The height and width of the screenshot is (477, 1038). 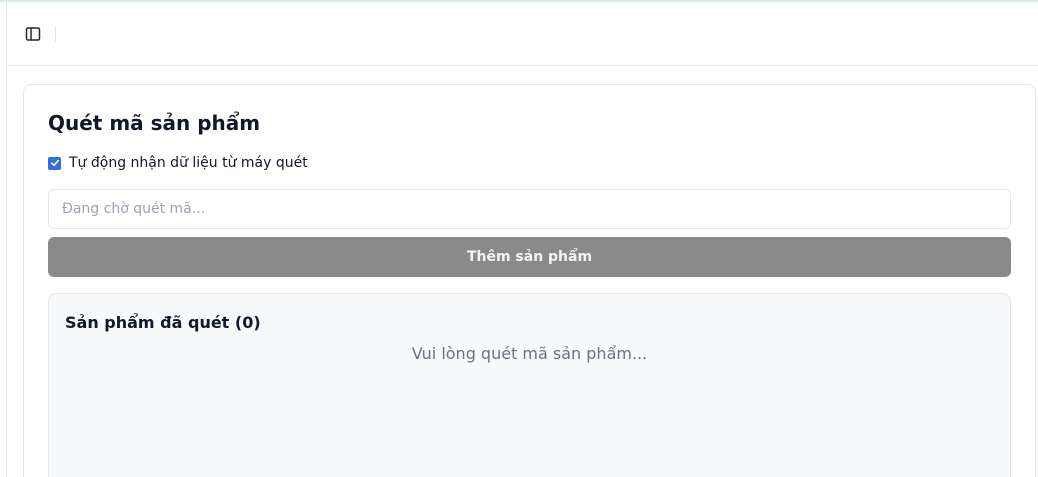 I want to click on add-product-button: Thêm sản phẩm, so click(x=529, y=257).